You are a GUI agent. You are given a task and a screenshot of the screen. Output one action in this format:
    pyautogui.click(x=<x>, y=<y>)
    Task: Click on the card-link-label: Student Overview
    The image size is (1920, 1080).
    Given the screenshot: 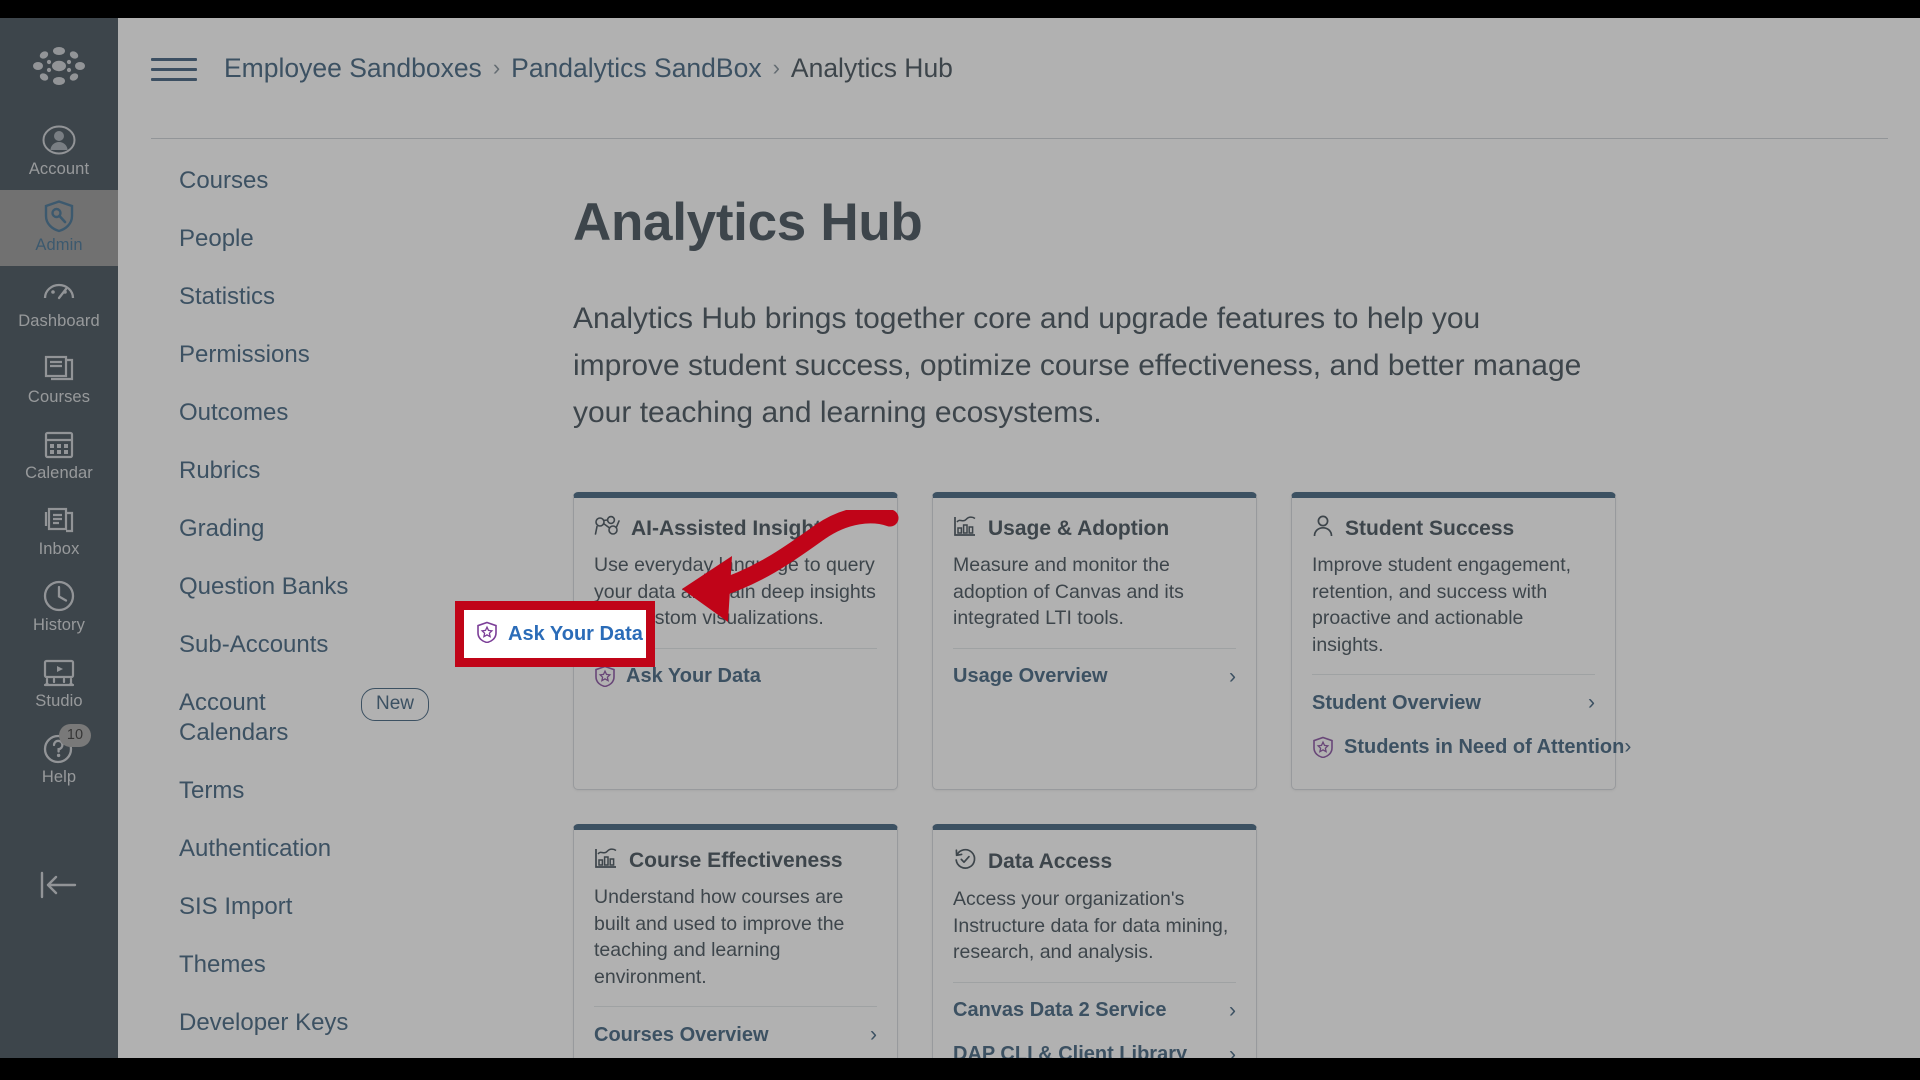 What is the action you would take?
    pyautogui.click(x=1396, y=702)
    